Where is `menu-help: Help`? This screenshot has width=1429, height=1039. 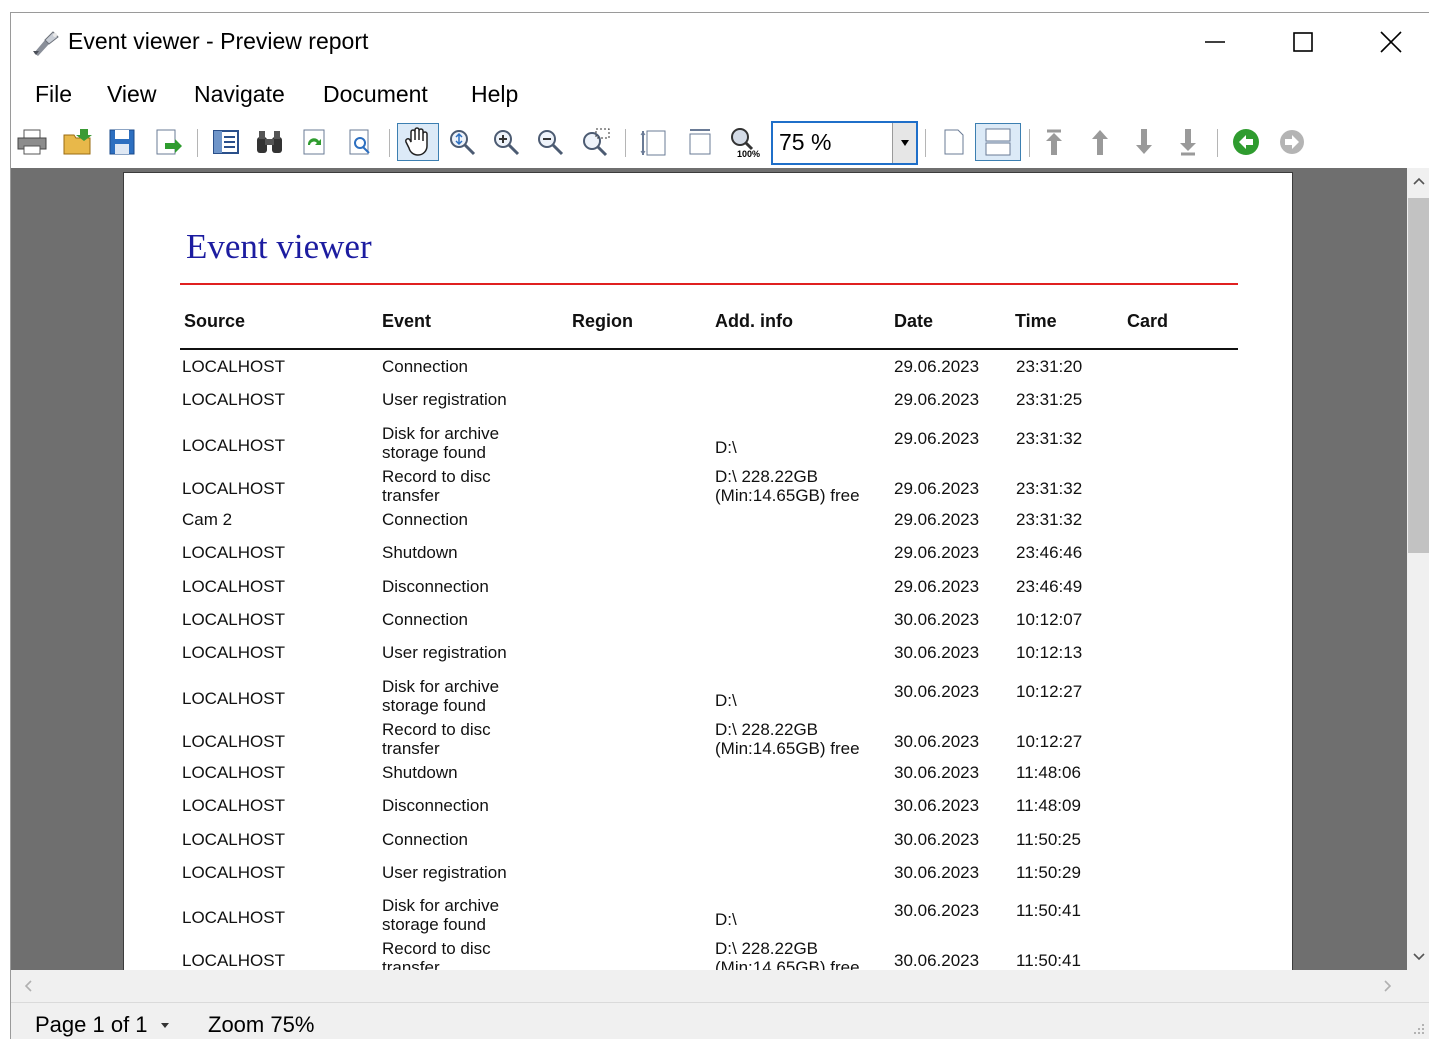
menu-help: Help is located at coordinates (494, 94).